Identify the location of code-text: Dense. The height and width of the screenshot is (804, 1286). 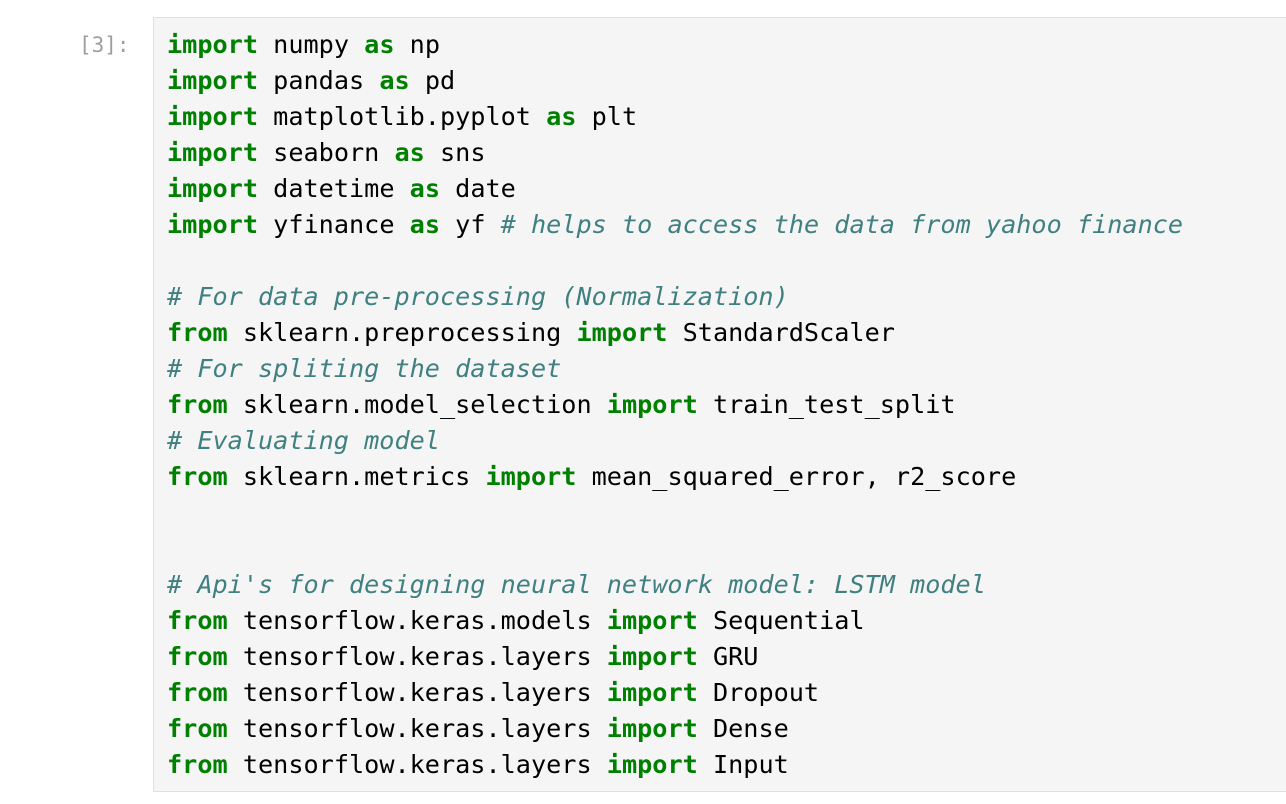
(743, 728).